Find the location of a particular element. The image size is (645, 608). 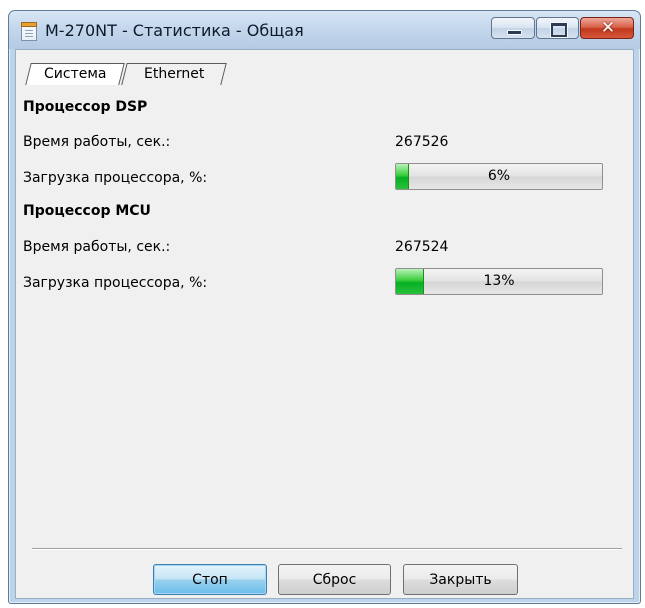

tab-ethernet: Ethernet is located at coordinates (174, 74).